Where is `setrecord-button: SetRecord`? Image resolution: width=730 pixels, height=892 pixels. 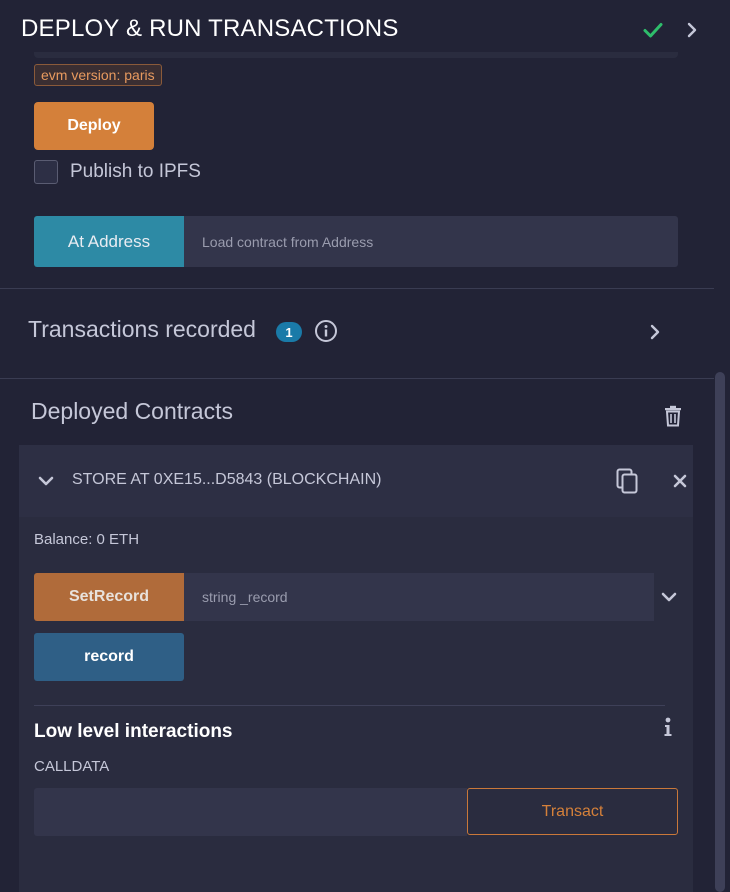
setrecord-button: SetRecord is located at coordinates (109, 597).